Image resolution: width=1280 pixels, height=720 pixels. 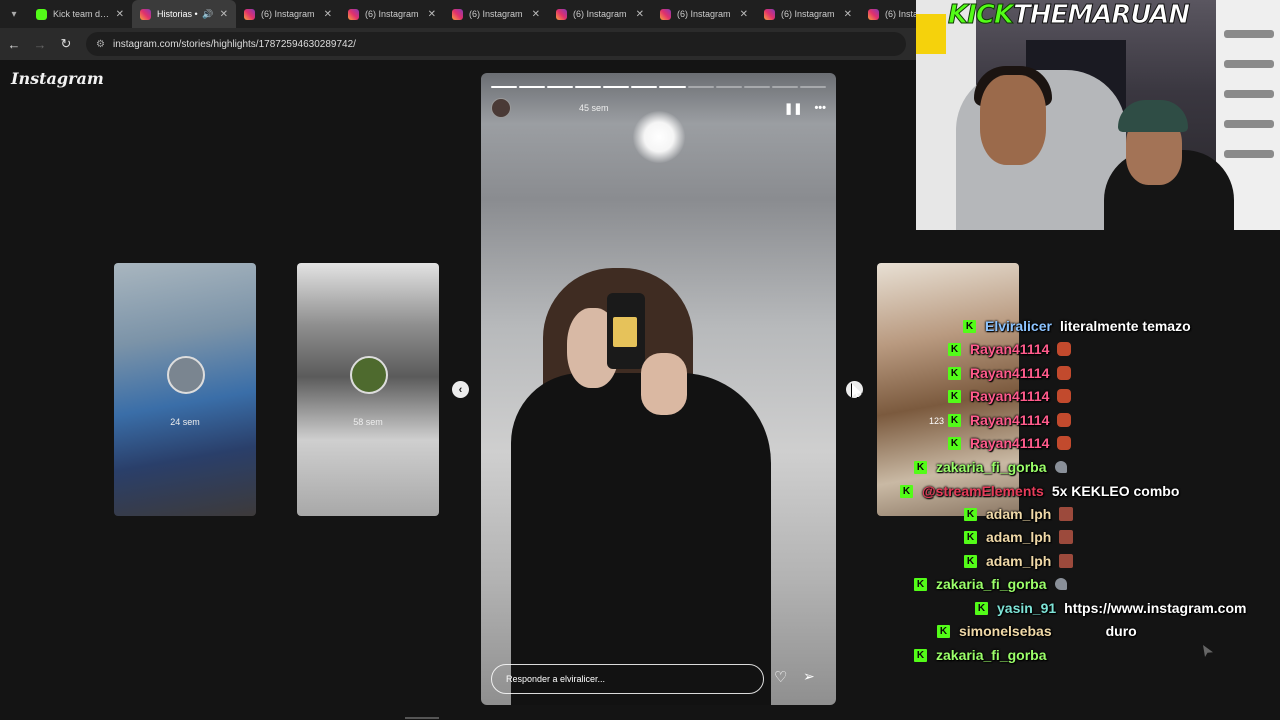 What do you see at coordinates (1208, 651) in the screenshot?
I see `chat-cursor-icon` at bounding box center [1208, 651].